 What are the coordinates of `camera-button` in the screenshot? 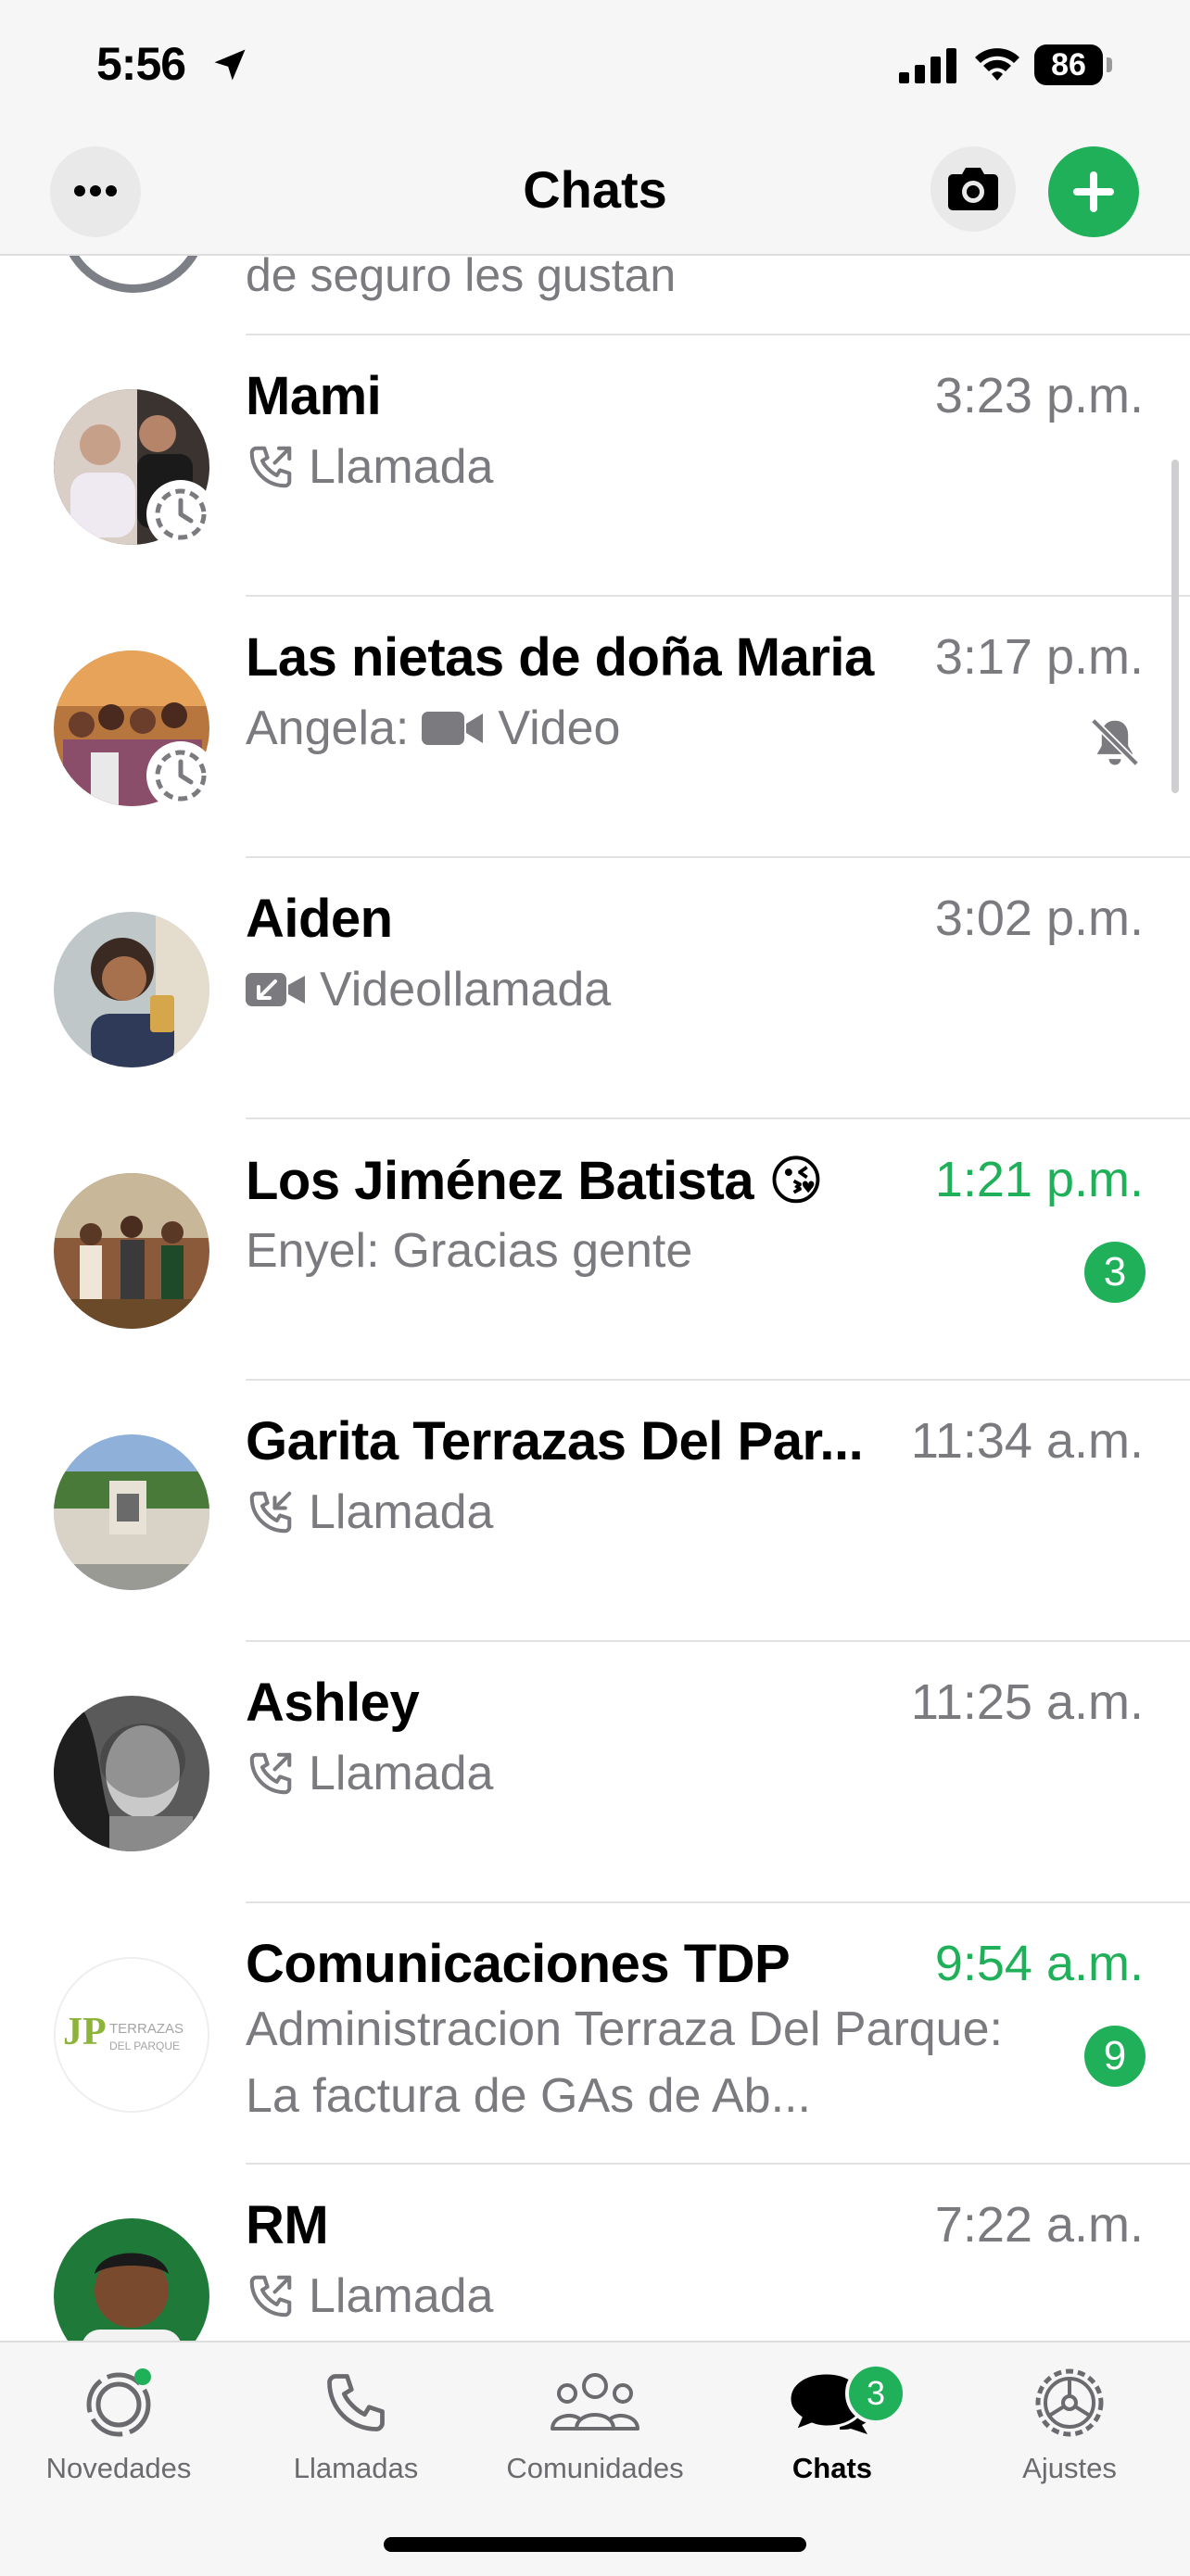 It's located at (973, 189).